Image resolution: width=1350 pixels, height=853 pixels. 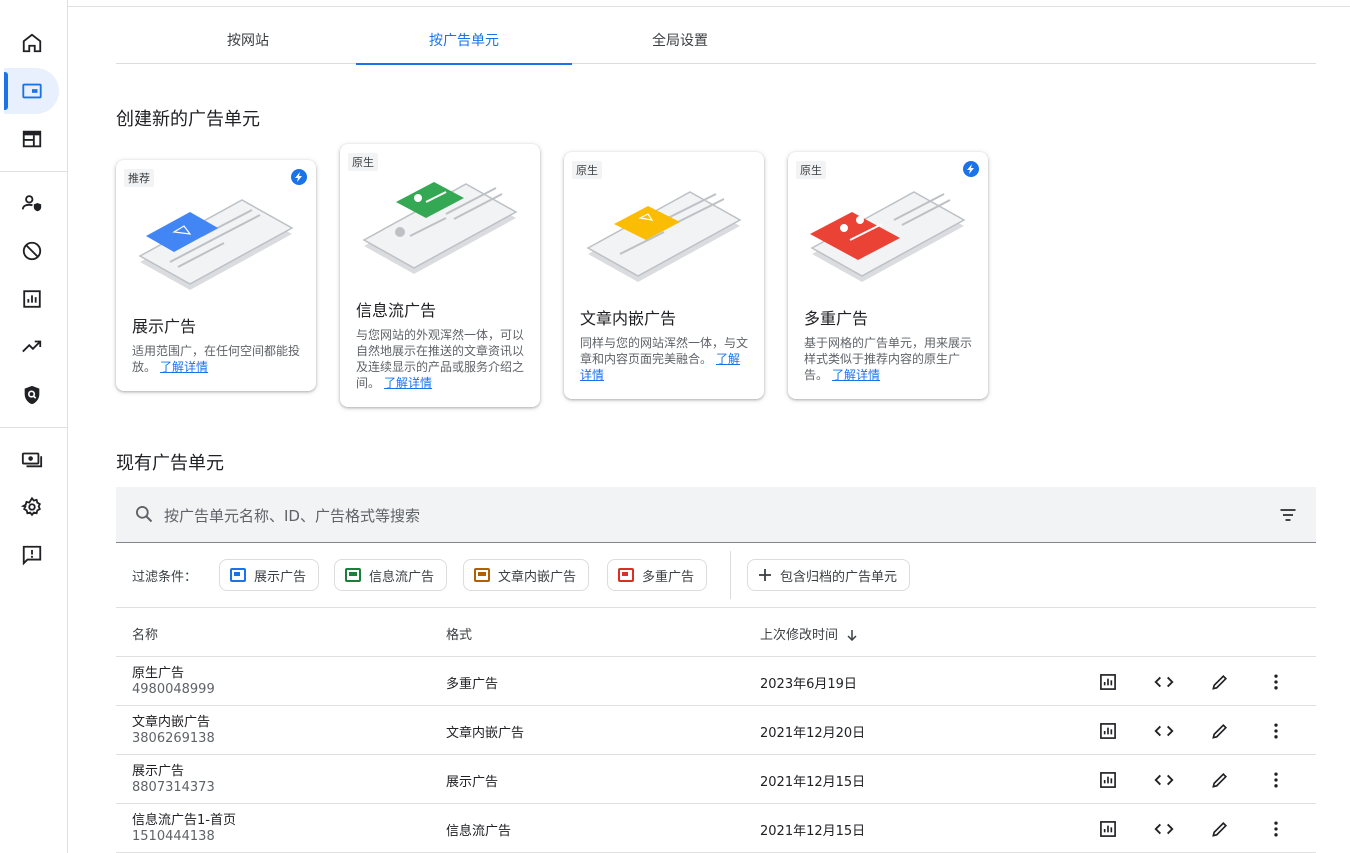 I want to click on filter-bar: 过滤条件： 展示广告 信息流广告 文章内嵌广告 多重广告 包含归档的广告单元, so click(x=716, y=575).